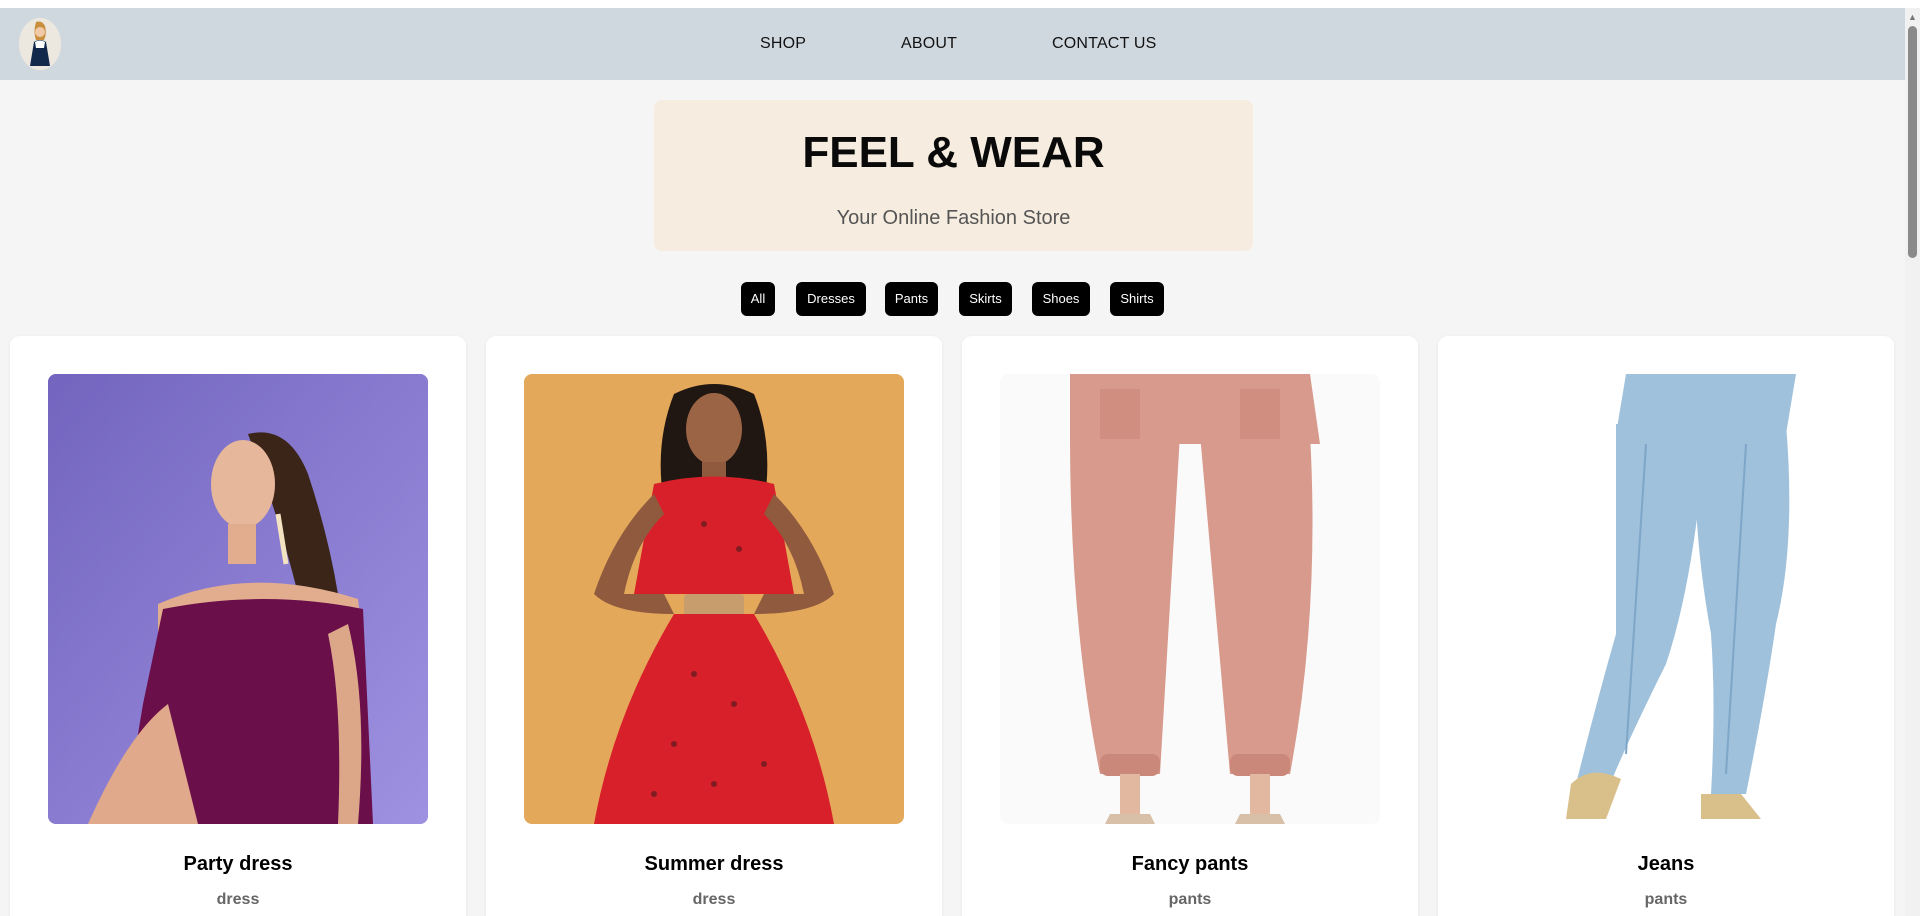 The image size is (1920, 916). I want to click on jeans-photo, so click(1666, 599).